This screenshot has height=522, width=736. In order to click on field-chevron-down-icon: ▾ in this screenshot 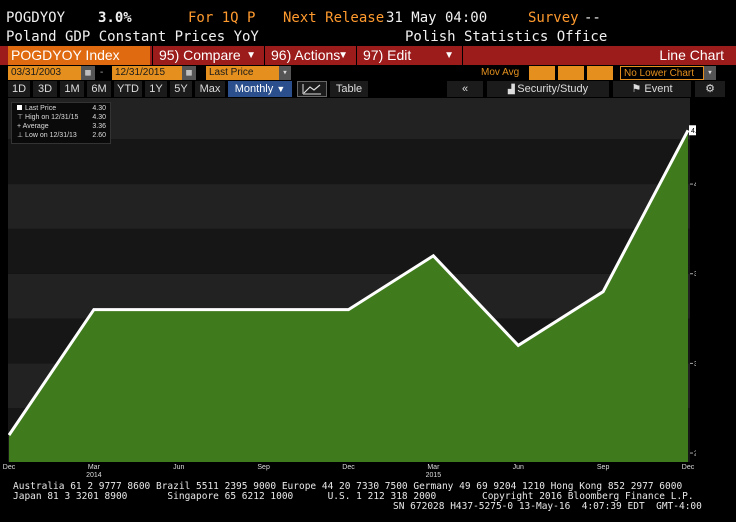, I will do `click(285, 73)`.